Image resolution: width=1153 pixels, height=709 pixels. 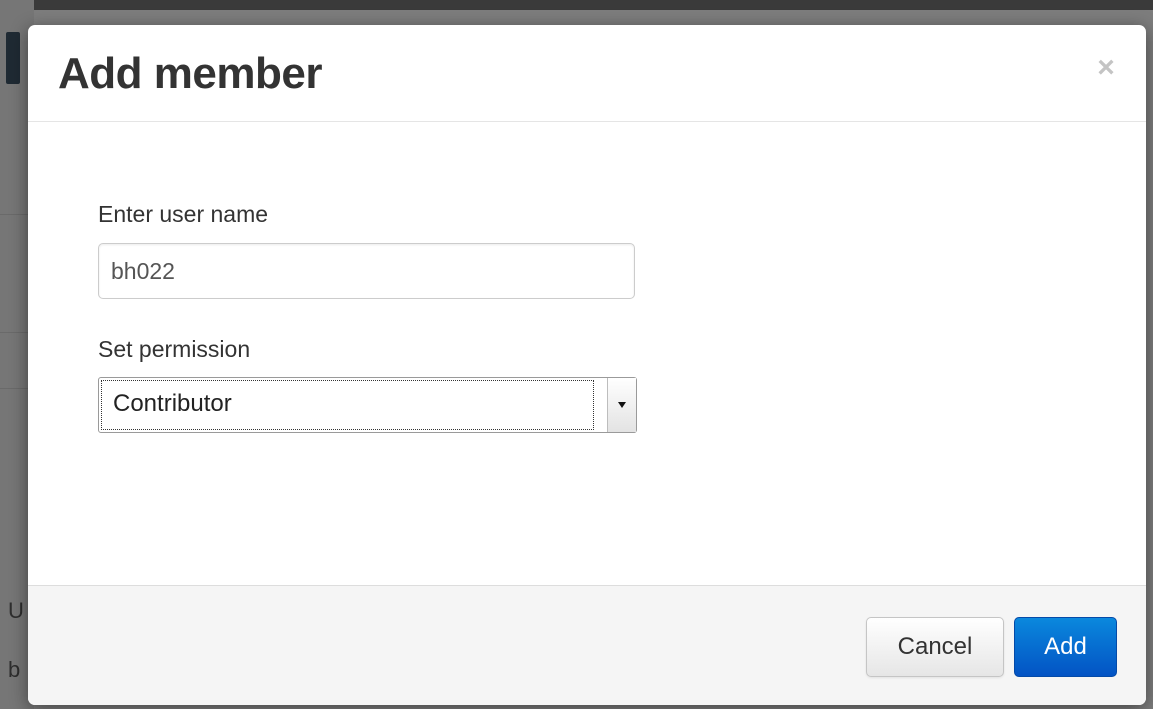 I want to click on add-button: Add, so click(x=1065, y=647).